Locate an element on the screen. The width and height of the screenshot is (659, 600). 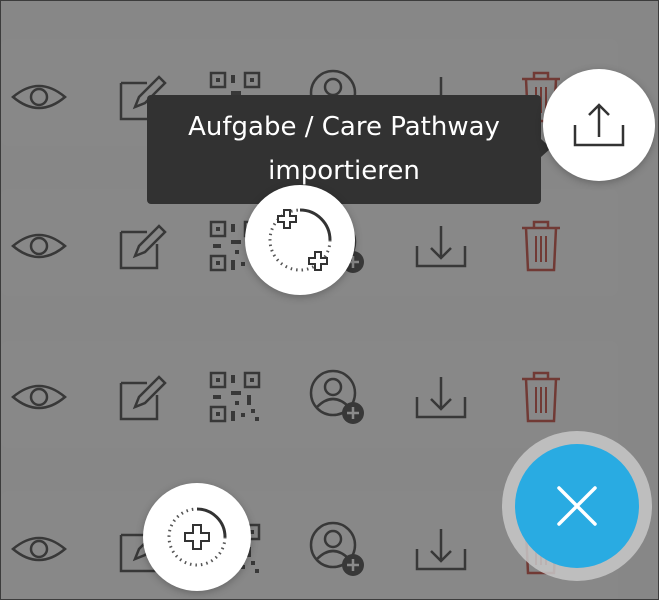
loading-add-small-icon is located at coordinates (197, 537).